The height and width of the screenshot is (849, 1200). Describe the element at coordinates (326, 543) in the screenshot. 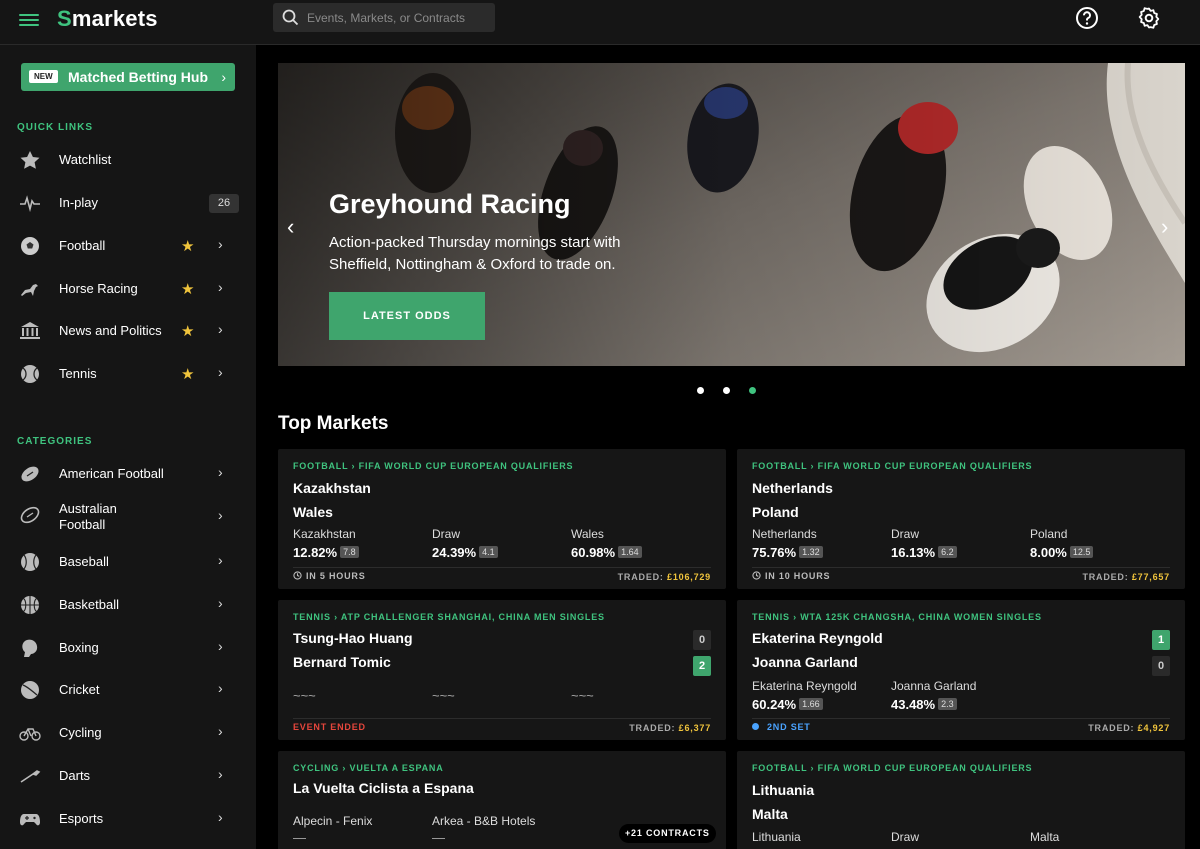

I see `outcome: Kazakhstan 12.82% 7.8` at that location.